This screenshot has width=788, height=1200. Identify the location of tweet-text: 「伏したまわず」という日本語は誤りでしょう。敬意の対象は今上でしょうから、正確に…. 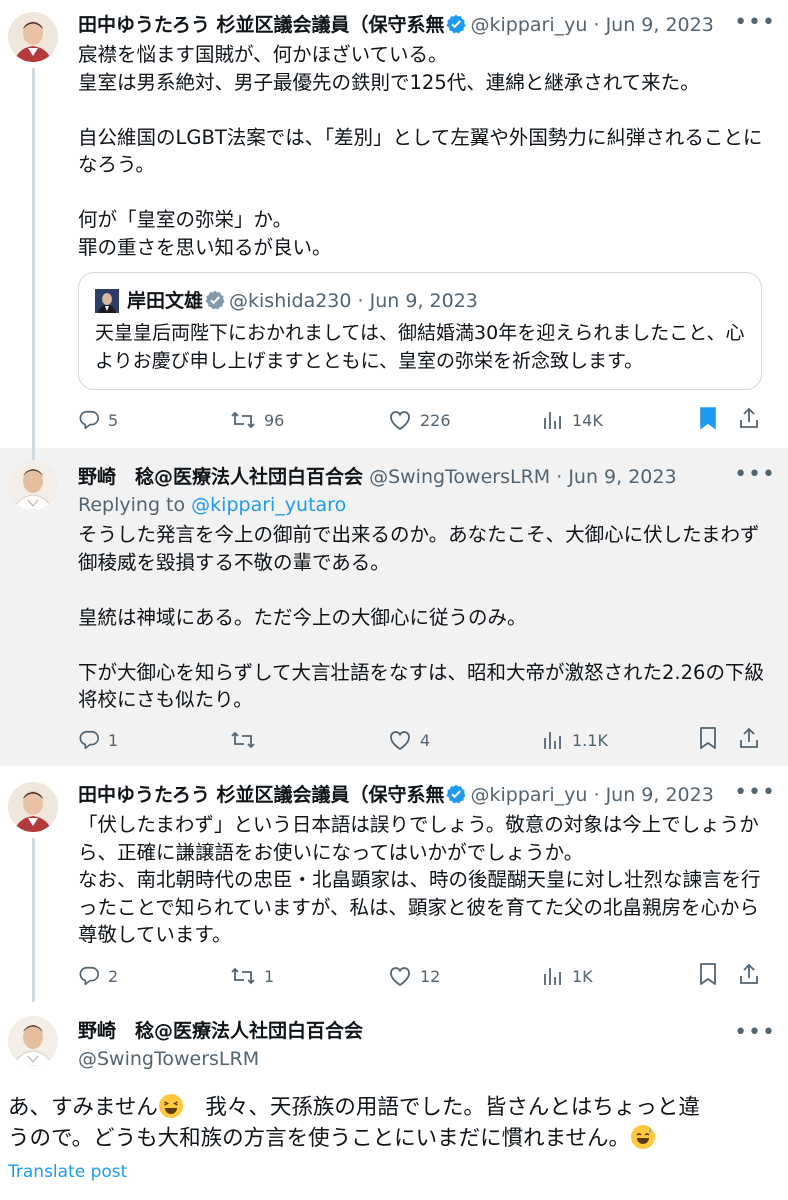
(419, 879).